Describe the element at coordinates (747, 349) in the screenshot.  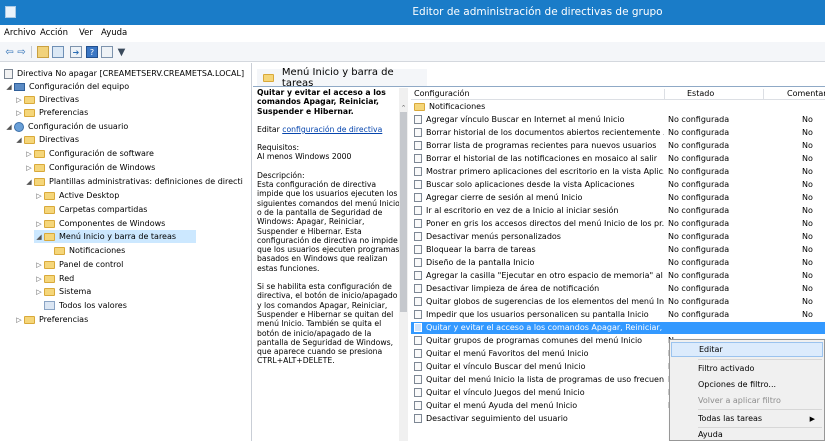
I see `context-menu-edit: Editar` at that location.